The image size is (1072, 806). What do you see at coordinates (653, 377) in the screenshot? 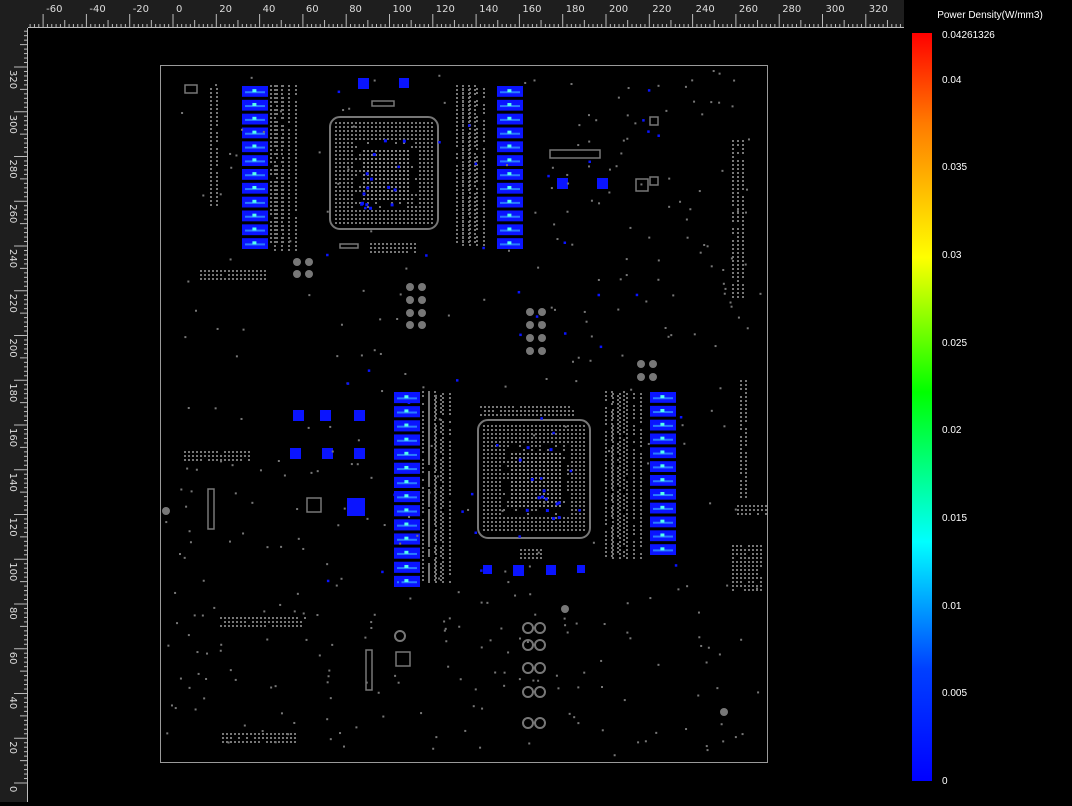
I see `mounting-pad` at bounding box center [653, 377].